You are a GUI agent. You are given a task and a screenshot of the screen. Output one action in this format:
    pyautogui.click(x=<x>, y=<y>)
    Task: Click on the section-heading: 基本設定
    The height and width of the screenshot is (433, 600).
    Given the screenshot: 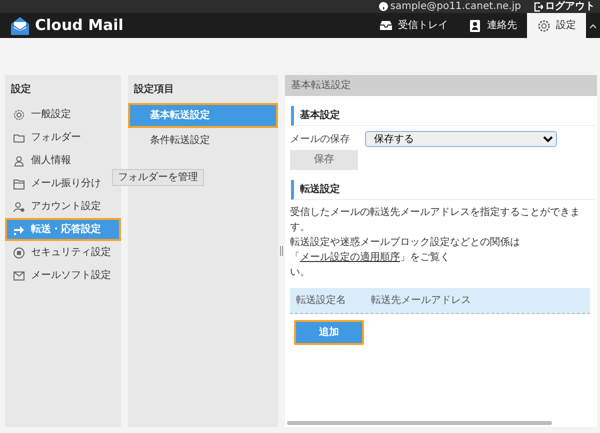 What is the action you would take?
    pyautogui.click(x=442, y=116)
    